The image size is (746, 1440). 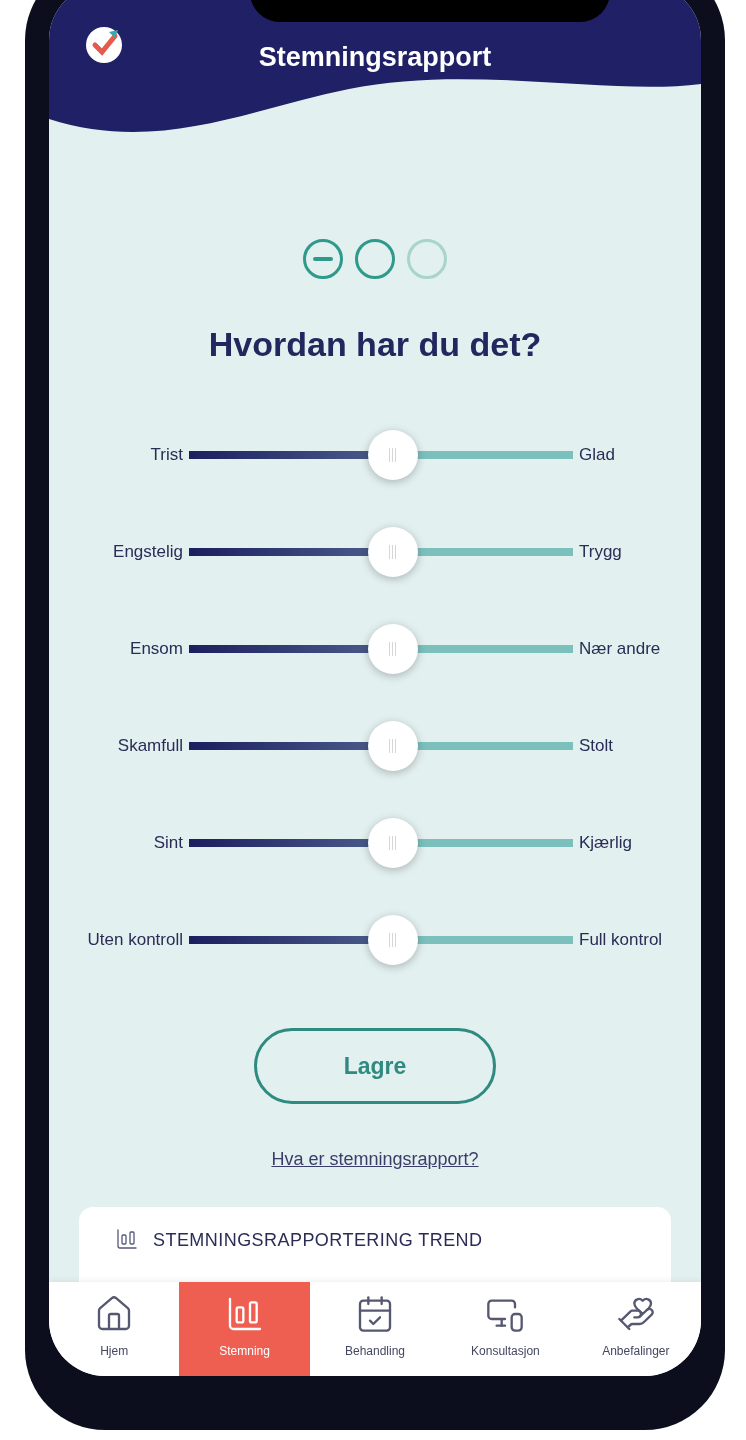 What do you see at coordinates (148, 551) in the screenshot?
I see `slider-left-label: Engstelig` at bounding box center [148, 551].